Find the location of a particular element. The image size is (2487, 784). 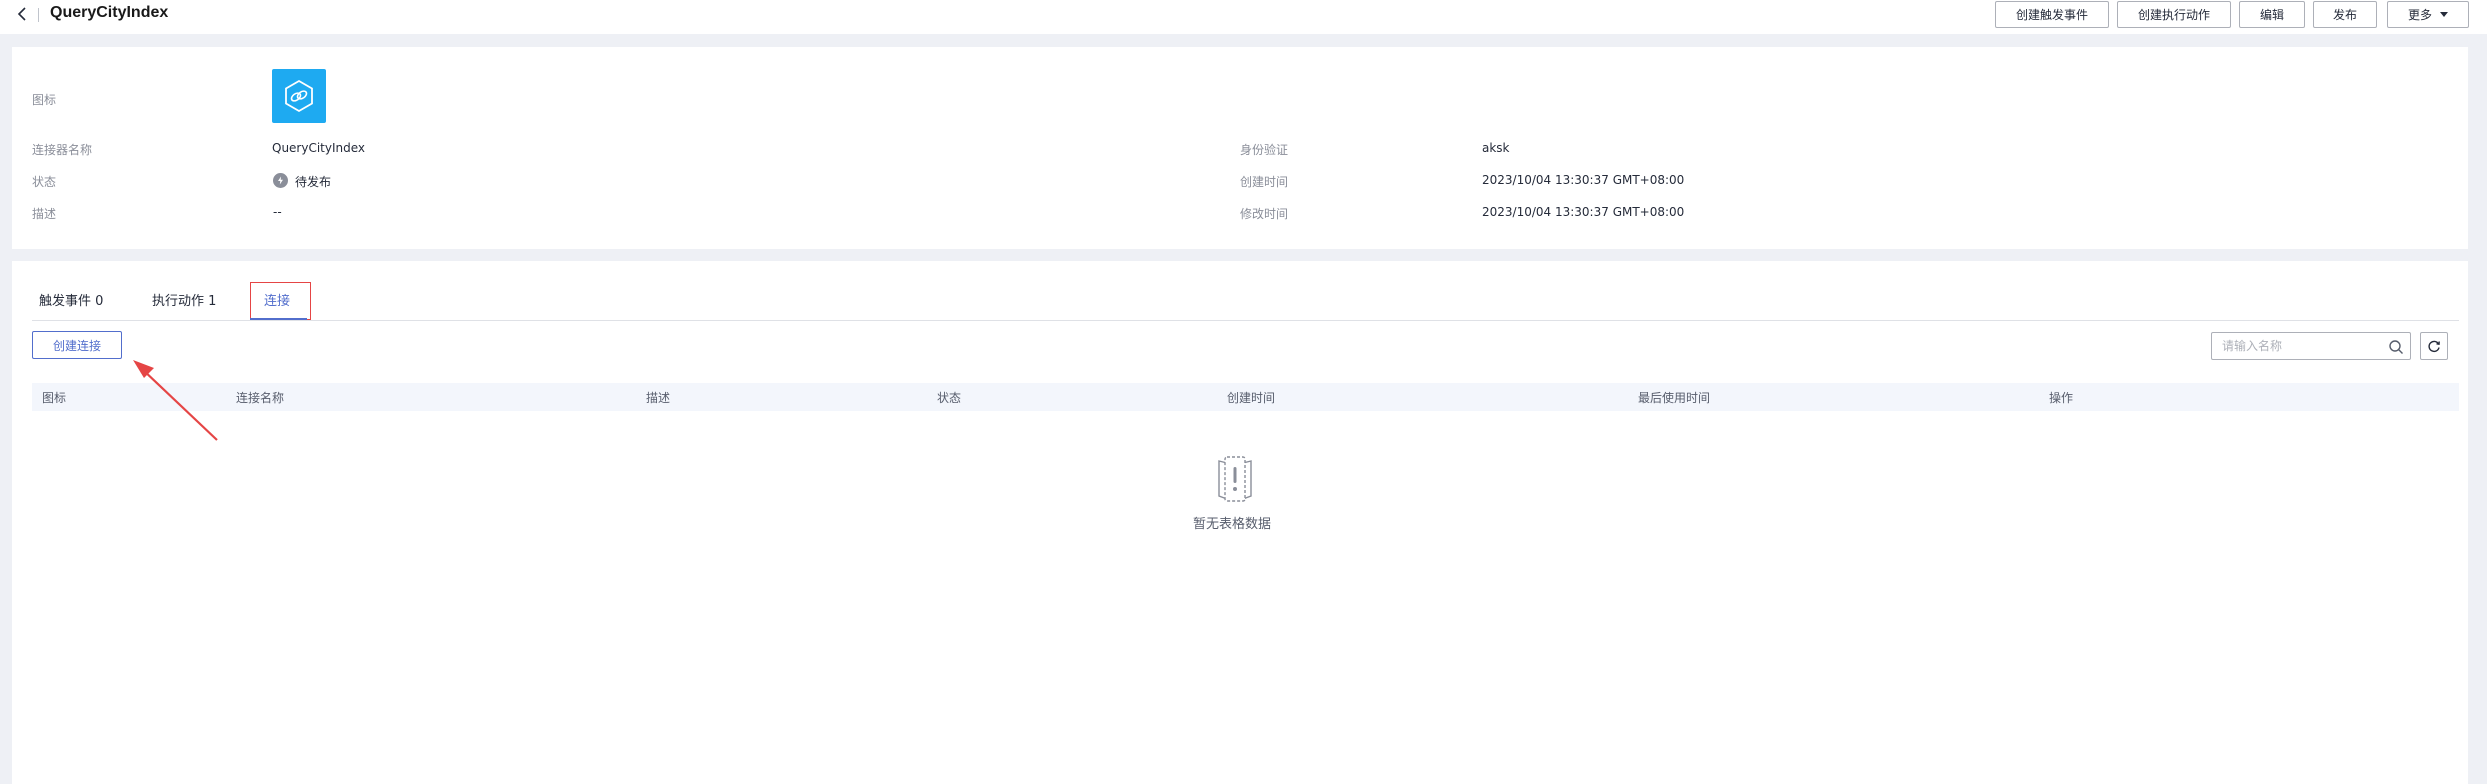

table-header: 图标 连接名称 描述 状态 创建时间 最后使用时间 操作 is located at coordinates (1245, 397).